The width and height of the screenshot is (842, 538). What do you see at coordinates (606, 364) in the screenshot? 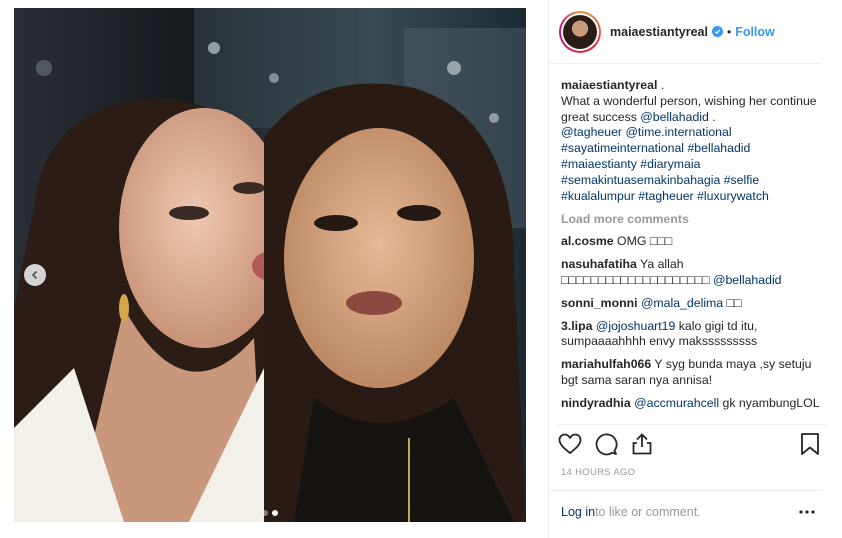
I see `comment-username: mariahulfah066` at bounding box center [606, 364].